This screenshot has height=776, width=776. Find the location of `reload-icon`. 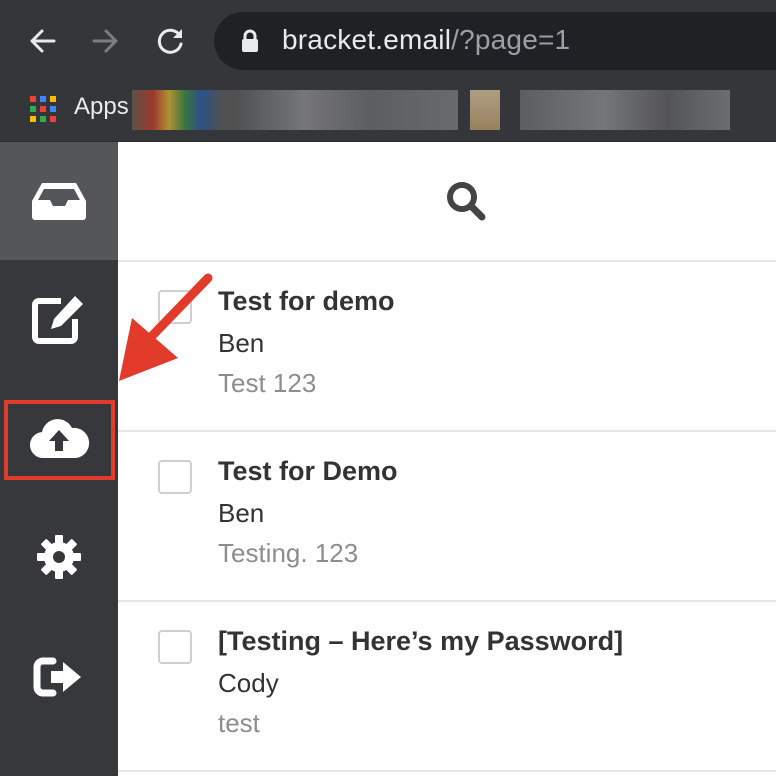

reload-icon is located at coordinates (170, 41).